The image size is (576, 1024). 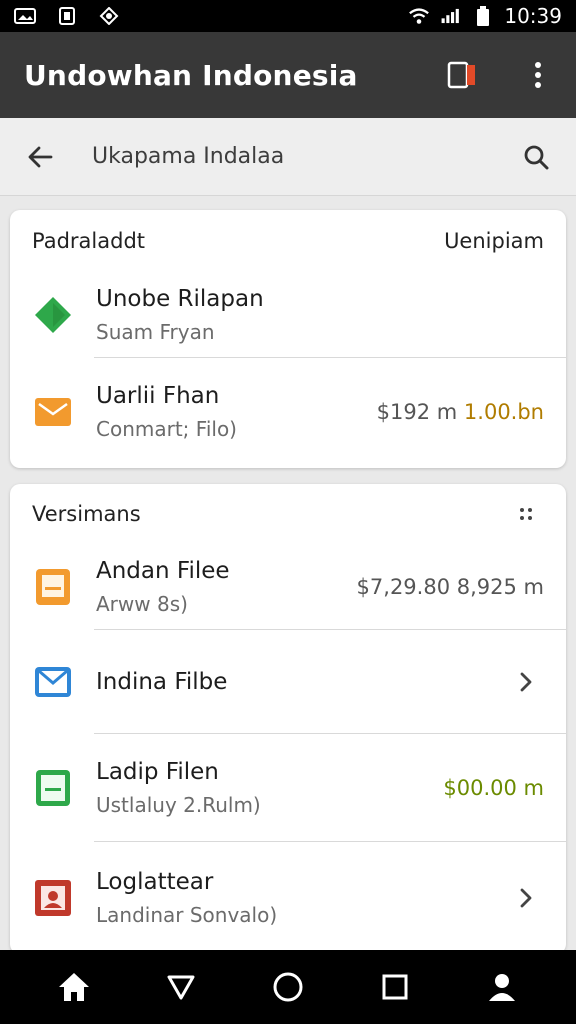 I want to click on card-header: Versimans, so click(x=288, y=514).